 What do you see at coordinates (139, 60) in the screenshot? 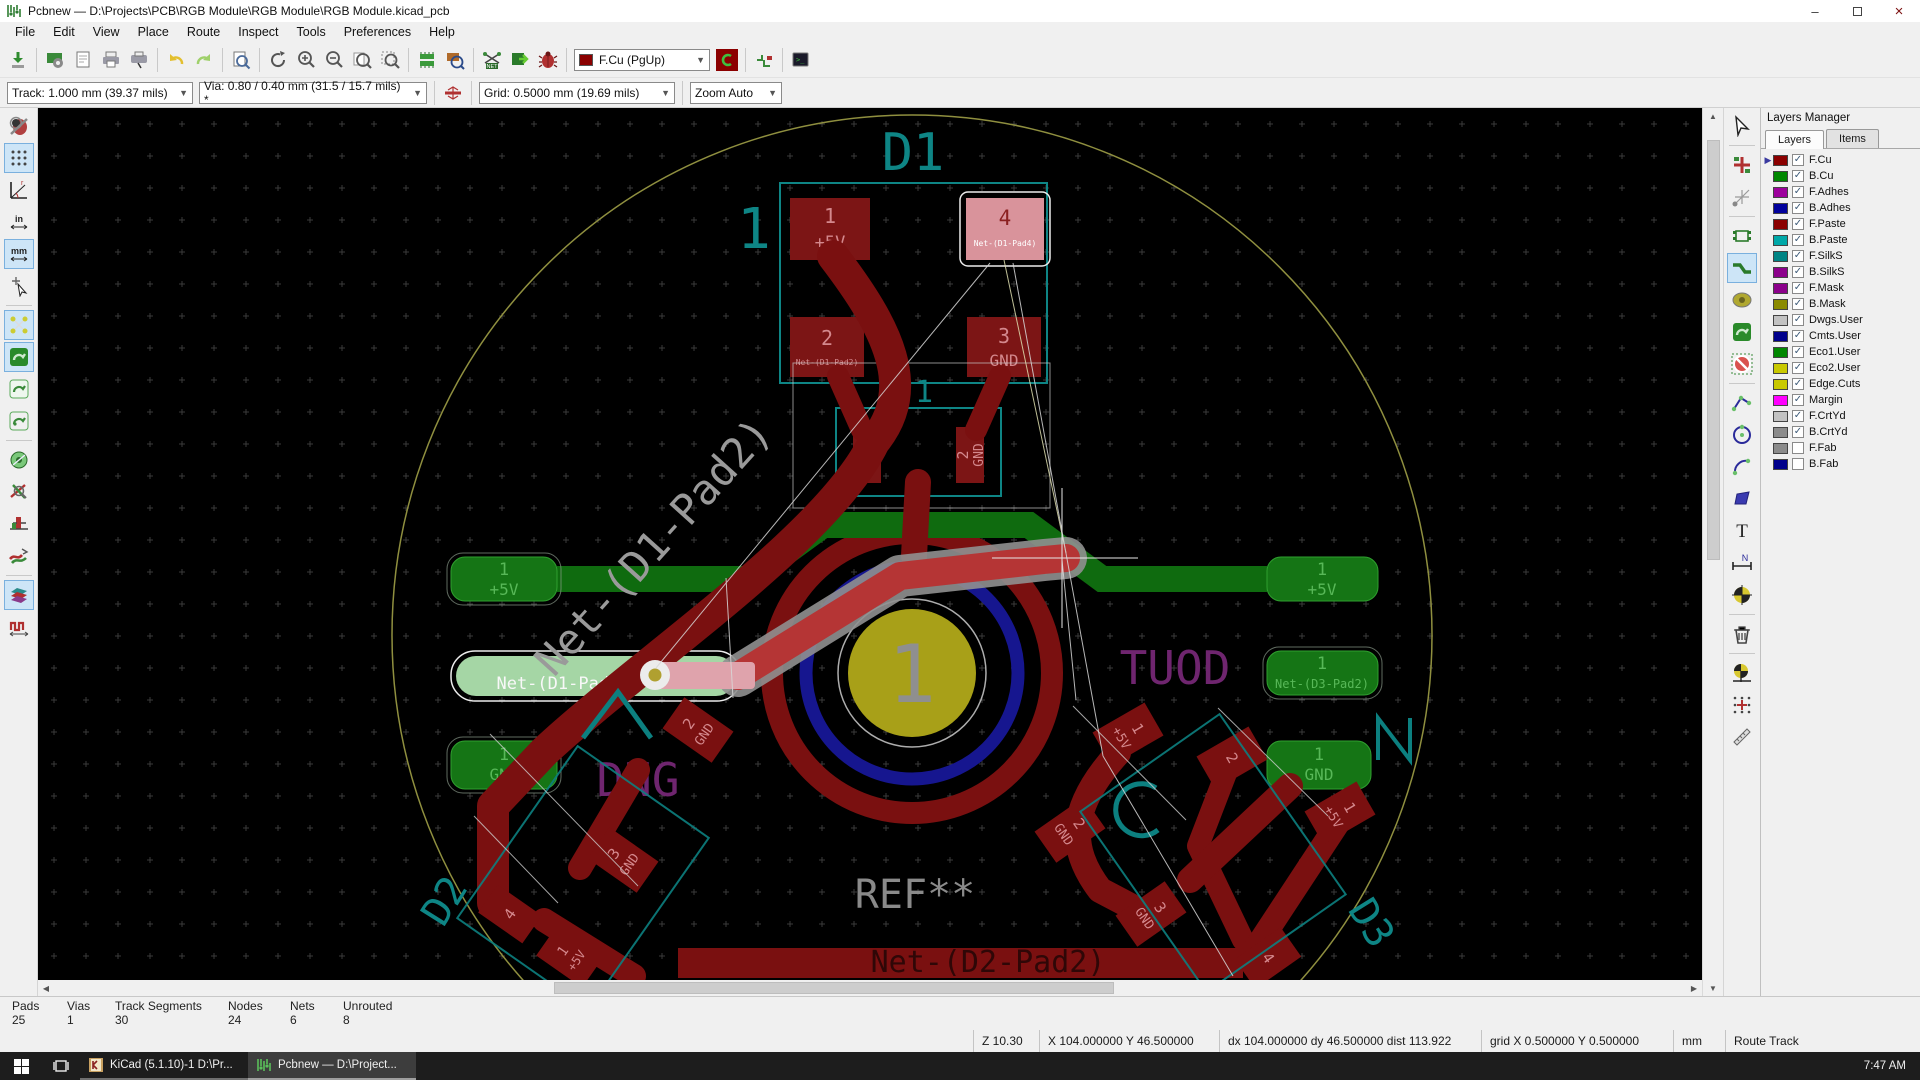
I see `plot-button` at bounding box center [139, 60].